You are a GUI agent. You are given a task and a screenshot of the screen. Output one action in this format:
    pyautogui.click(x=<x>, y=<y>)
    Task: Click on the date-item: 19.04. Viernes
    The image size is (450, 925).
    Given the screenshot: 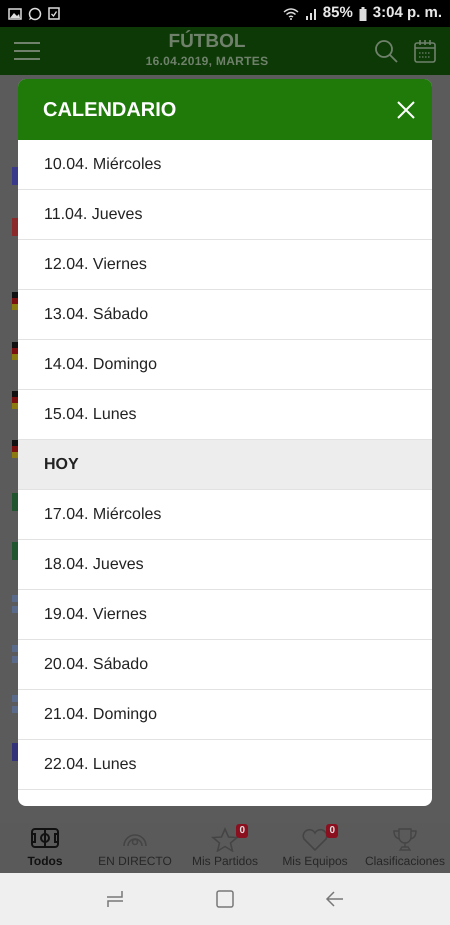 What is the action you would take?
    pyautogui.click(x=225, y=615)
    